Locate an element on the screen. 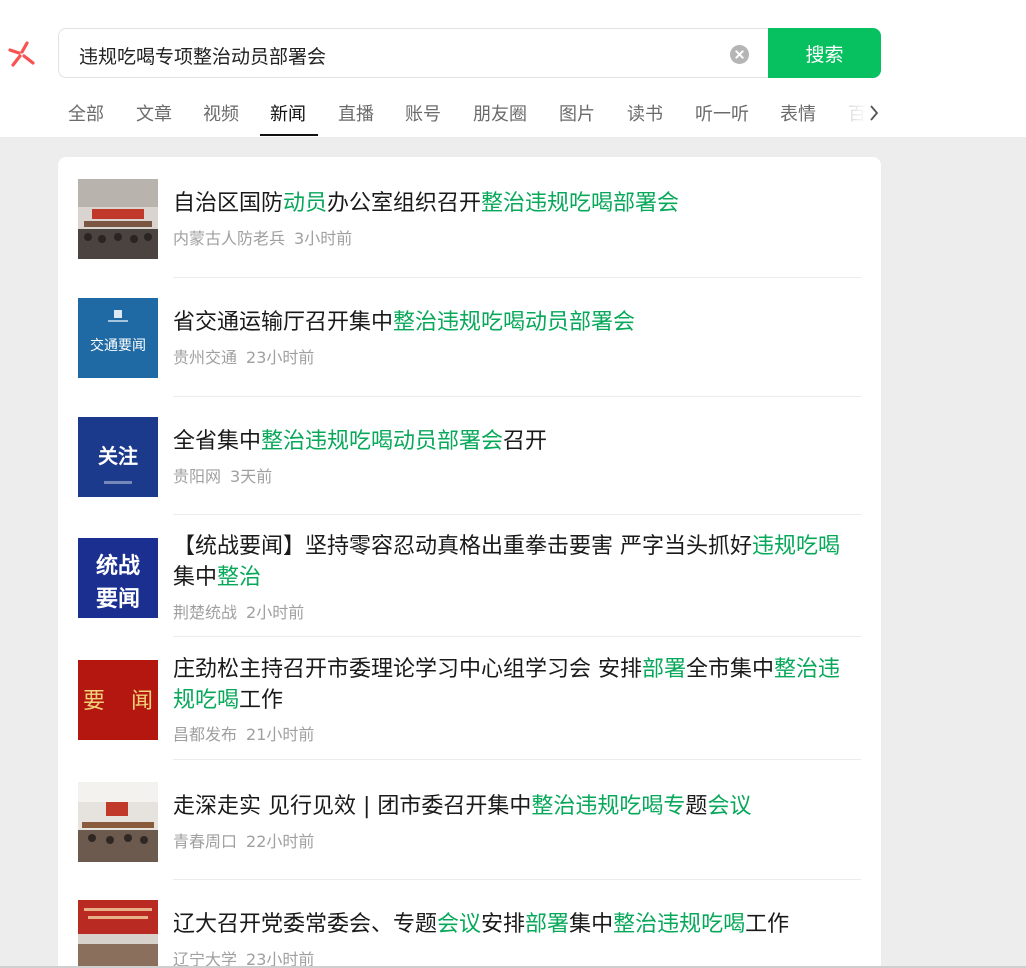 The width and height of the screenshot is (1026, 968). news-result: 关注 全省集中整治违规吃喝动员部署会召开 贵阳网 3天前 is located at coordinates (469, 456).